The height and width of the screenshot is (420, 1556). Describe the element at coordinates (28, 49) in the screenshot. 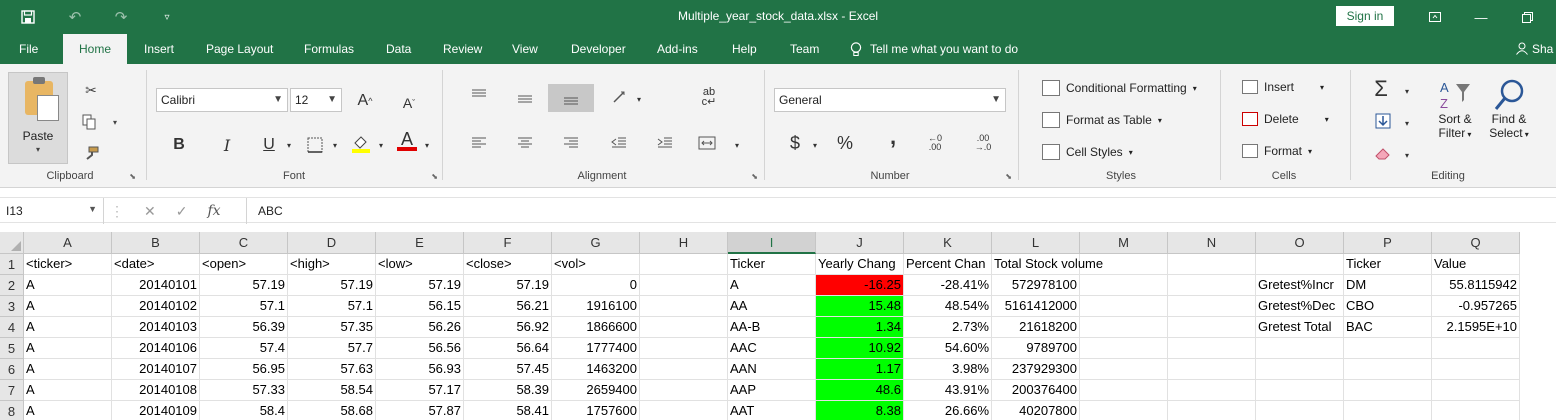

I see `tab-file: File` at that location.